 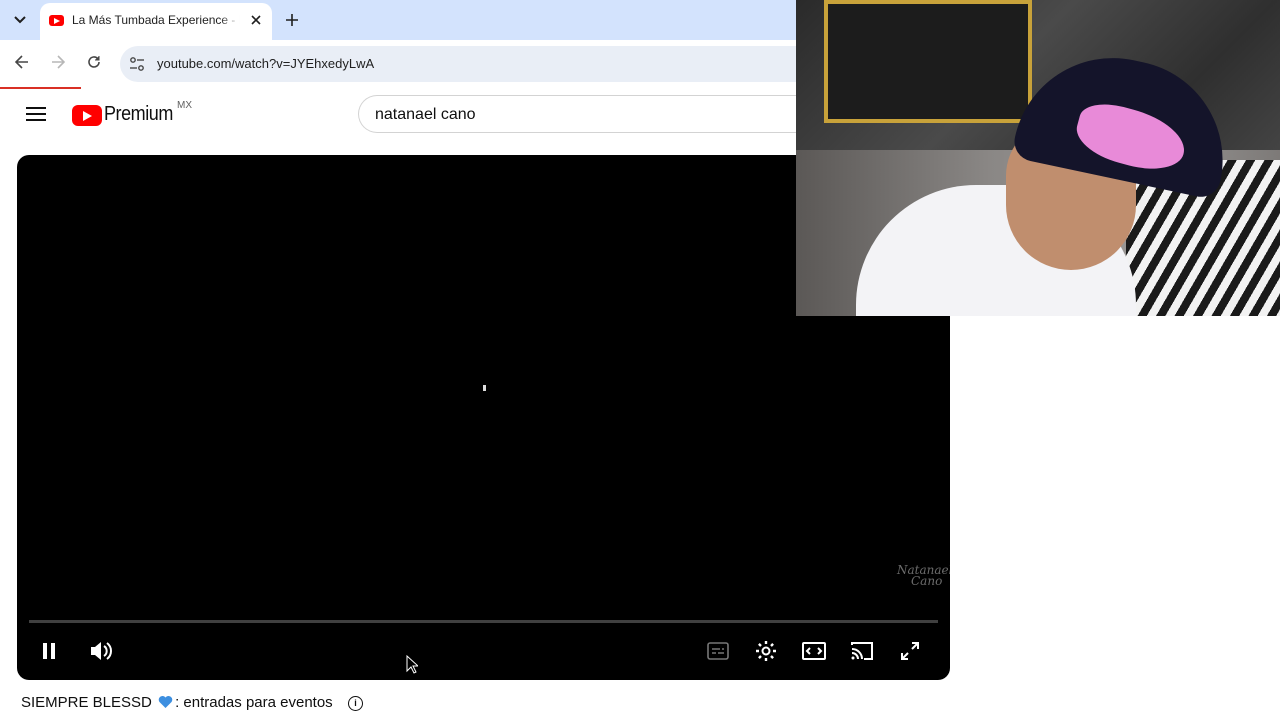 I want to click on settings-icon, so click(x=766, y=653).